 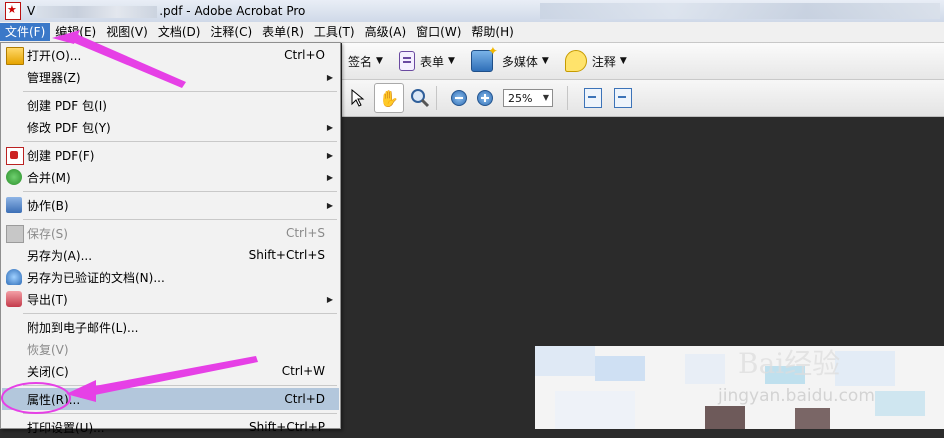 I want to click on marquee-zoom-button, so click(x=420, y=98).